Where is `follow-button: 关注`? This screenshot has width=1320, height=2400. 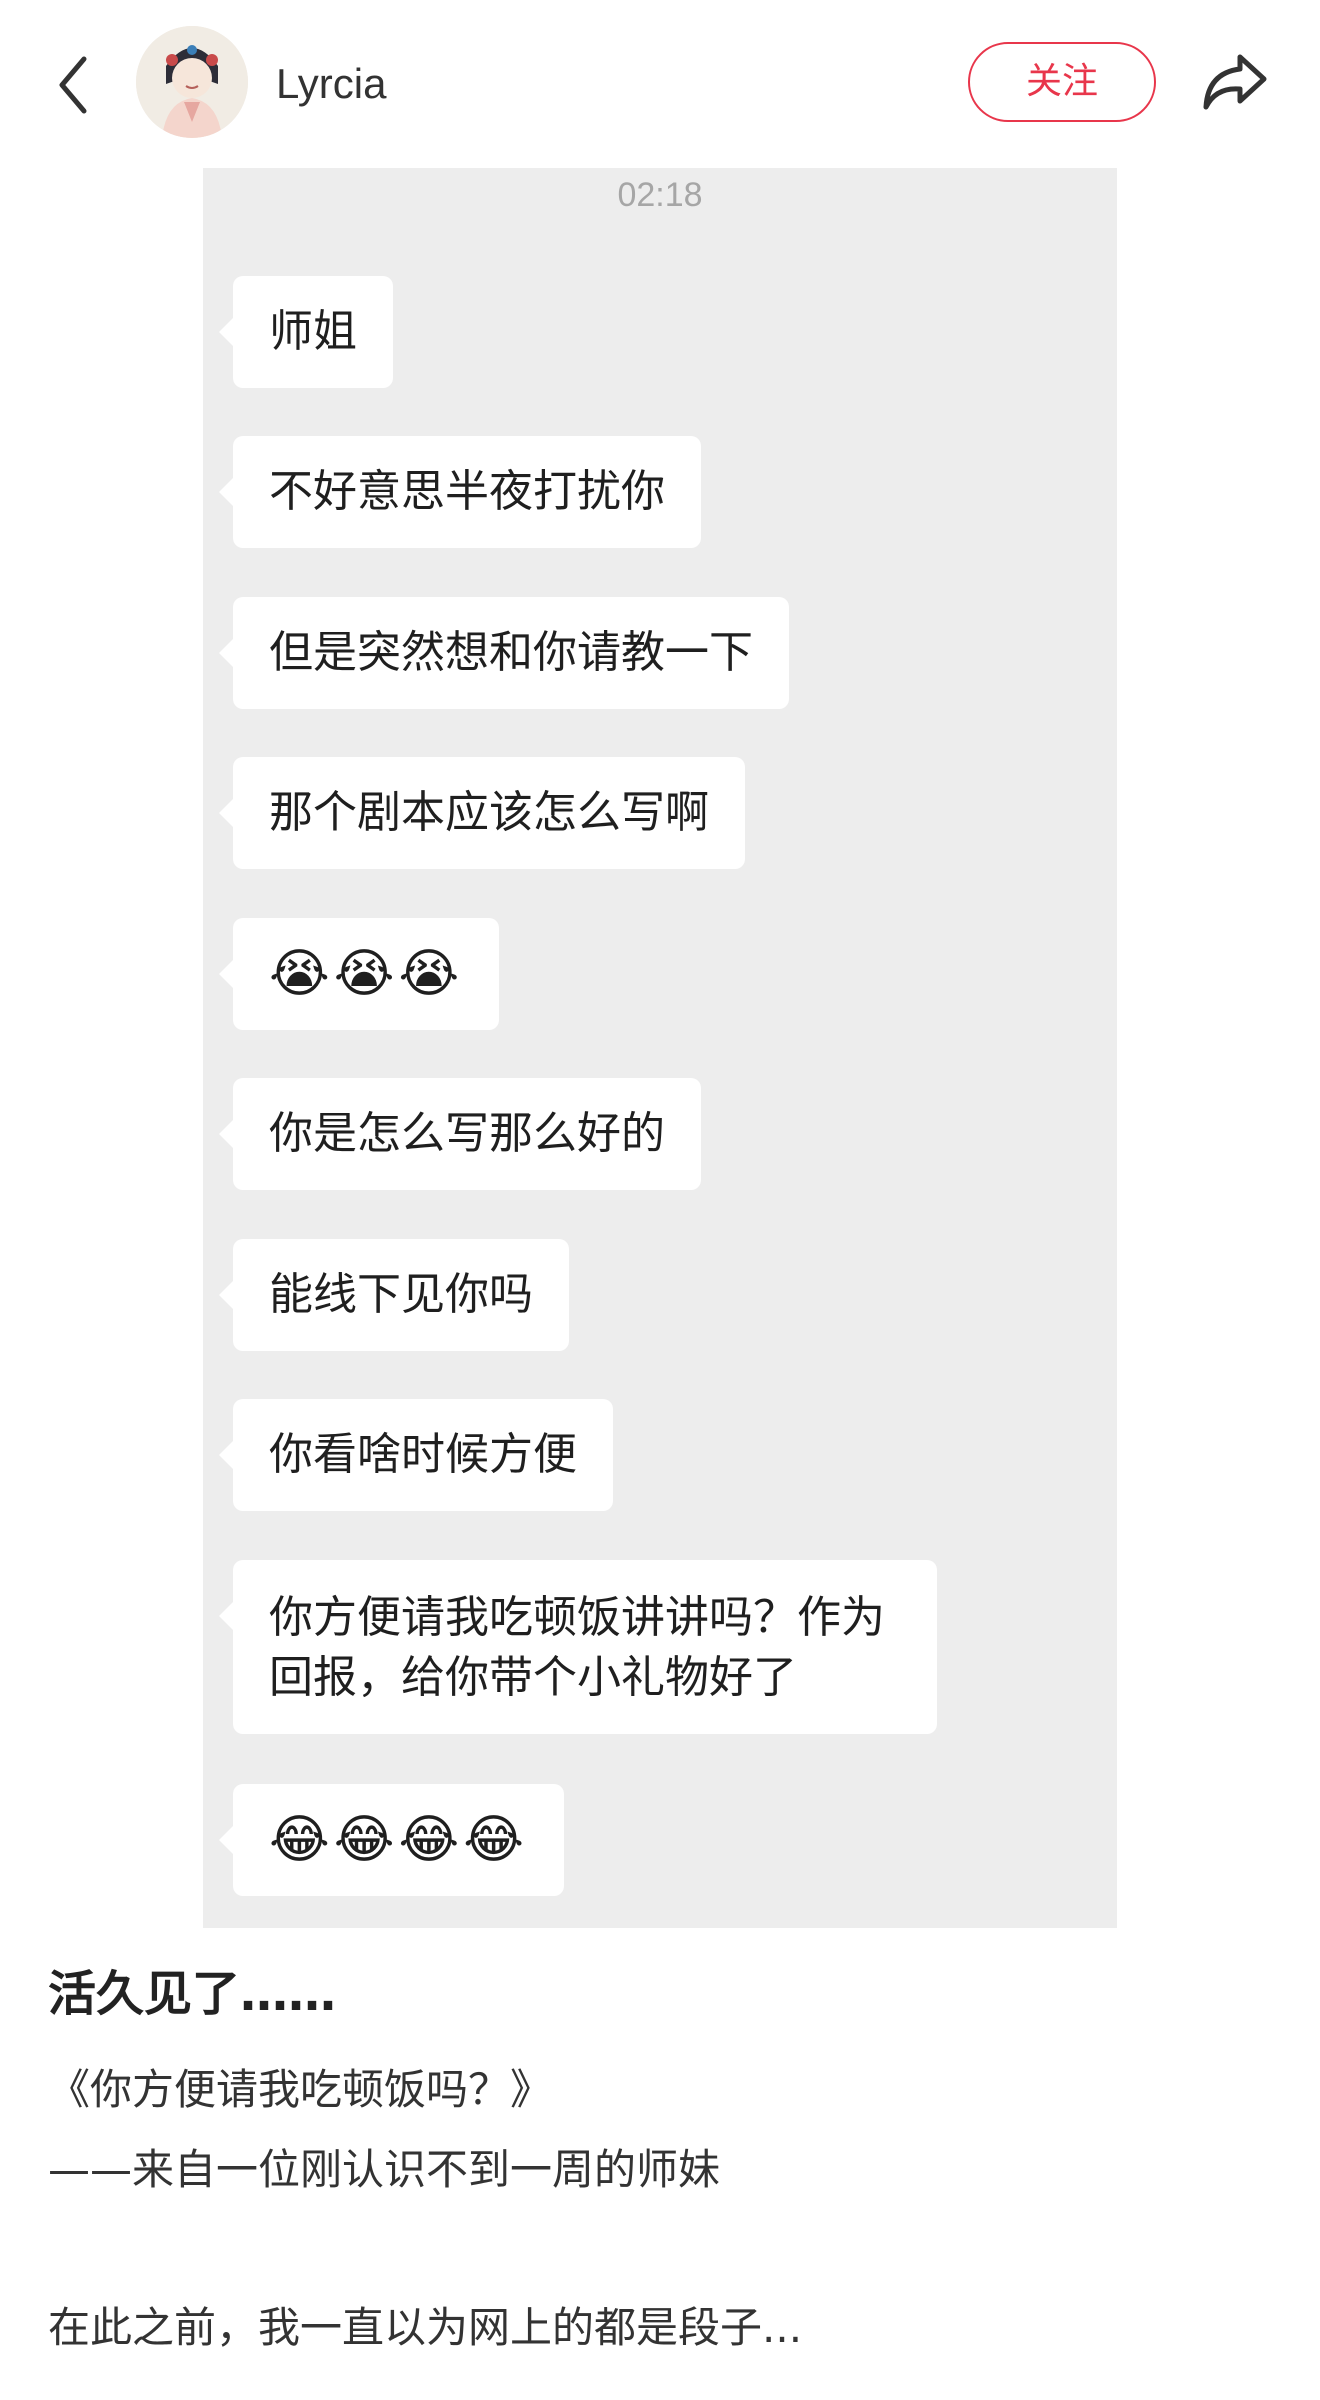
follow-button: 关注 is located at coordinates (1062, 82).